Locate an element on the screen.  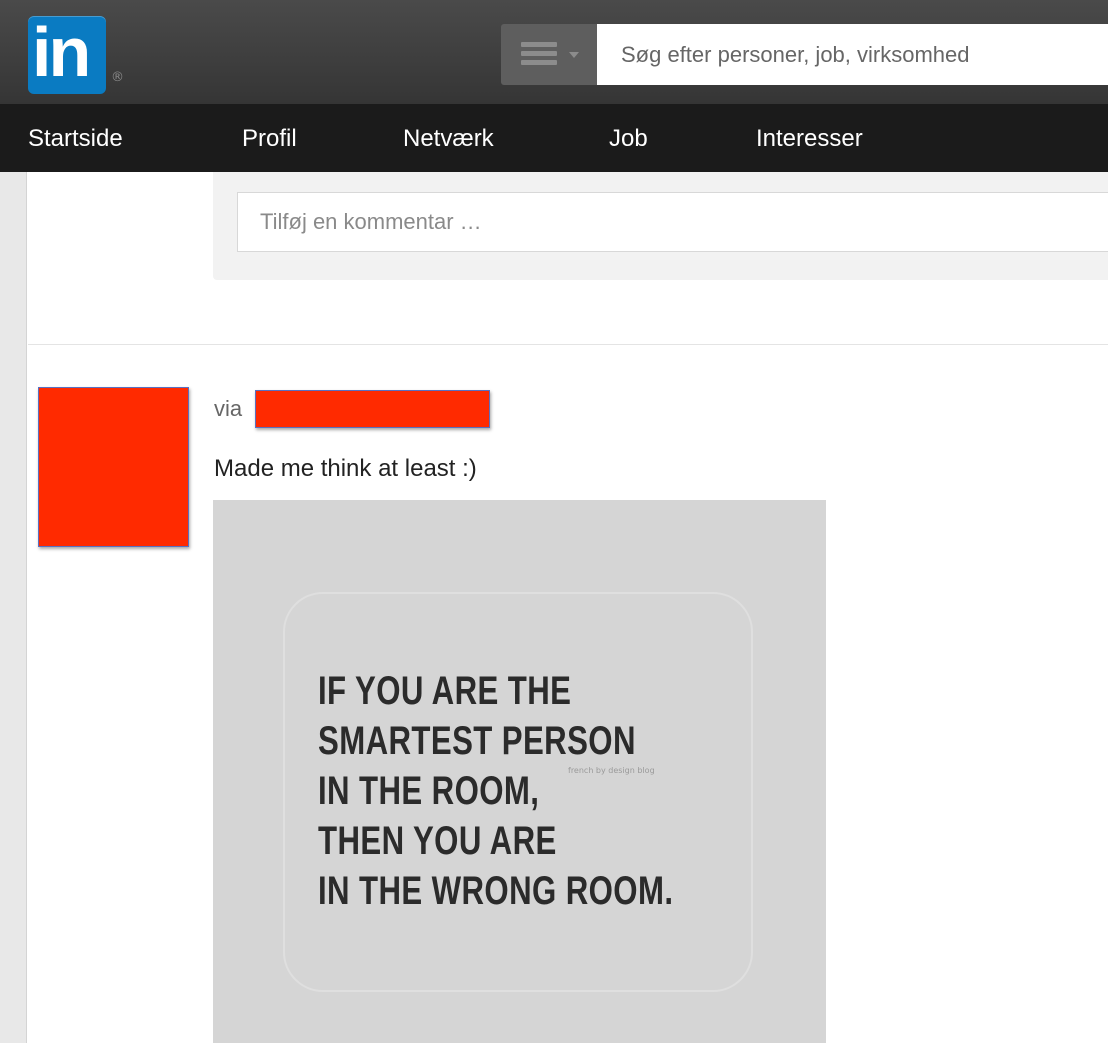
nav-item-job: Job is located at coordinates (628, 138).